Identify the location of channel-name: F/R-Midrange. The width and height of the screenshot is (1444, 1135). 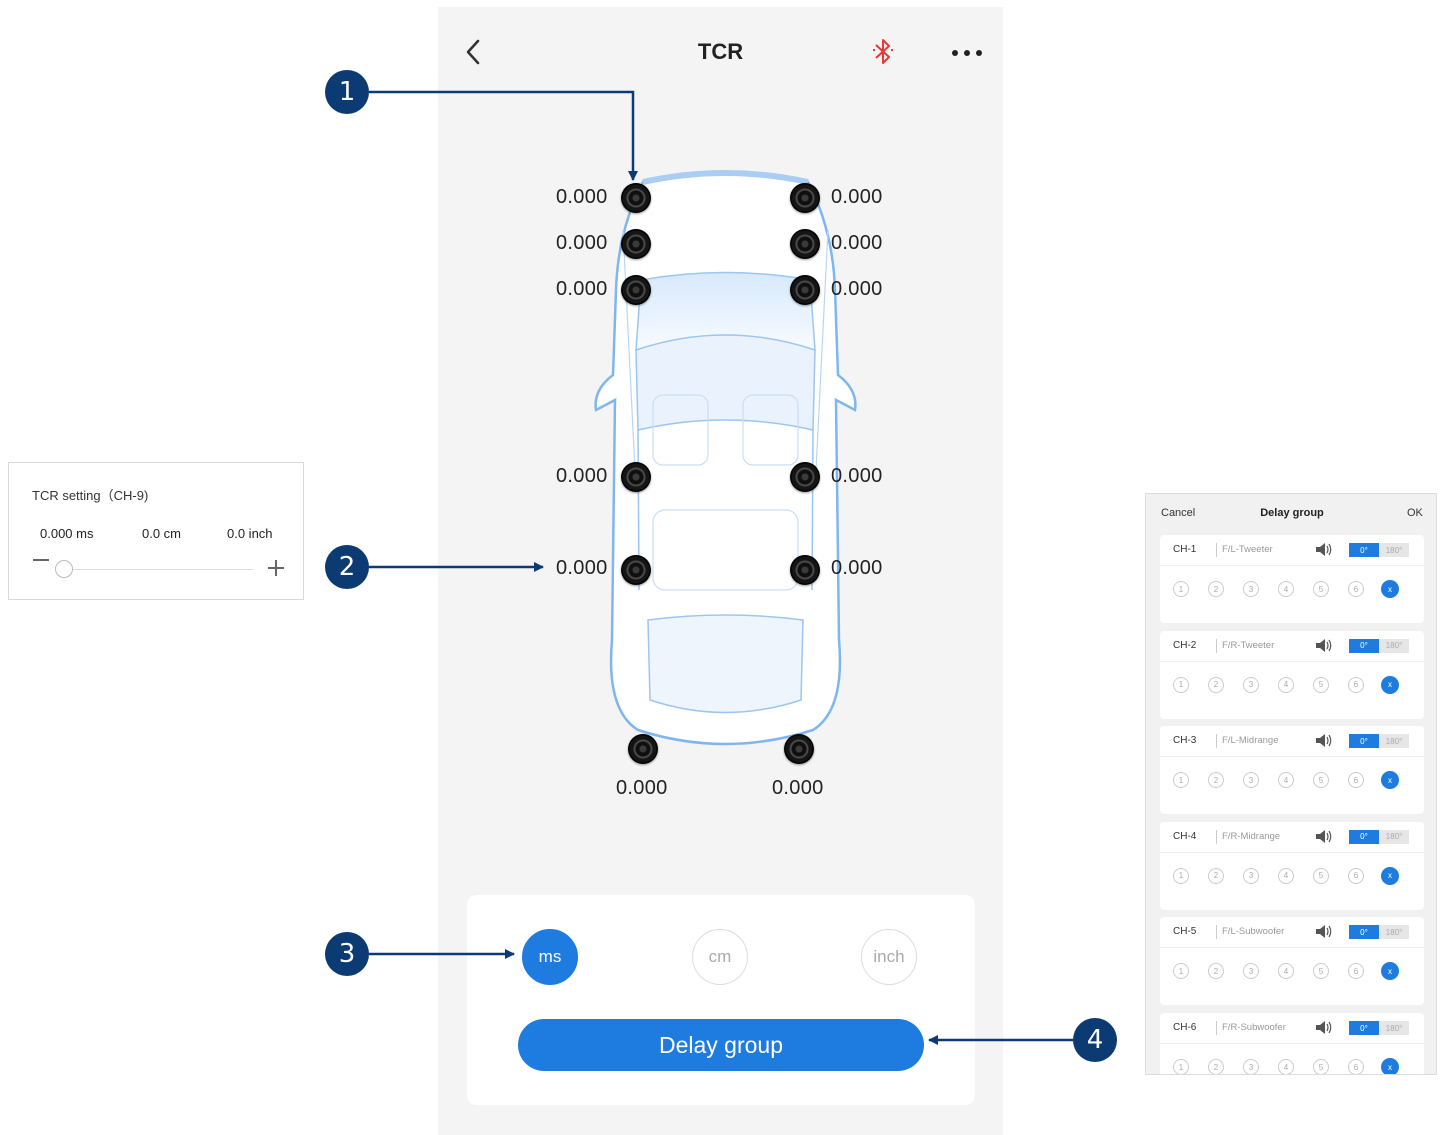
(1251, 836).